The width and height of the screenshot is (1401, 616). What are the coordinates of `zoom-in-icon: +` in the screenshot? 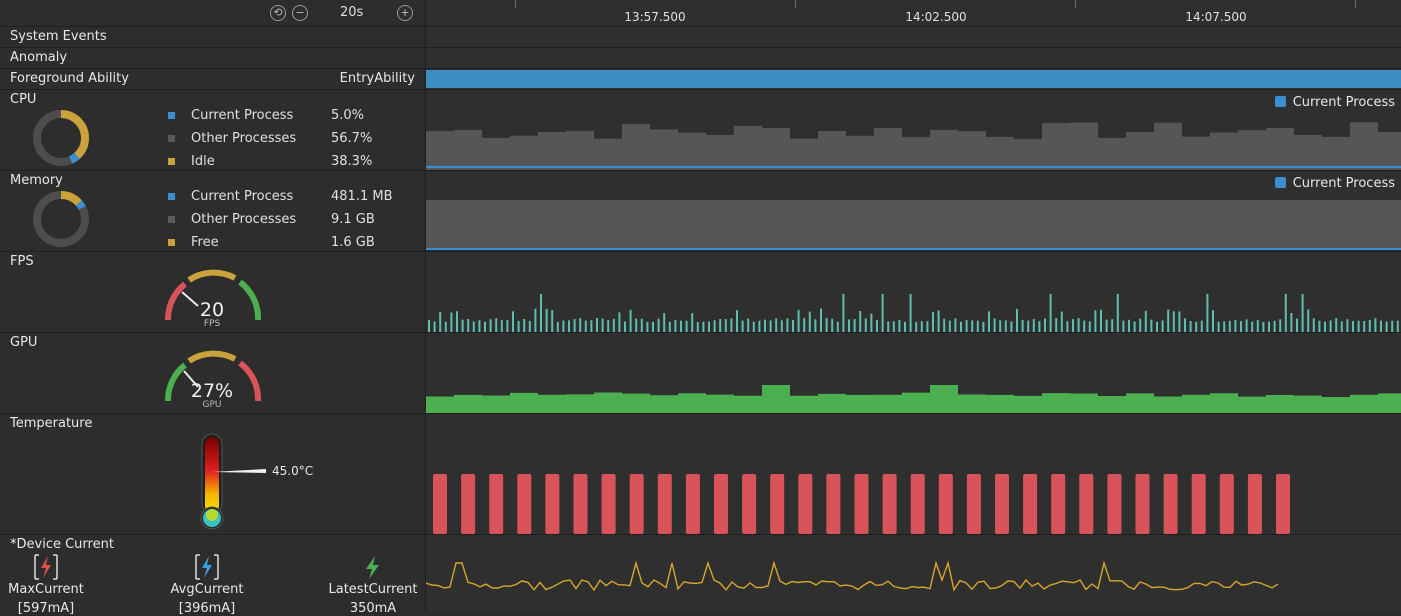 It's located at (405, 13).